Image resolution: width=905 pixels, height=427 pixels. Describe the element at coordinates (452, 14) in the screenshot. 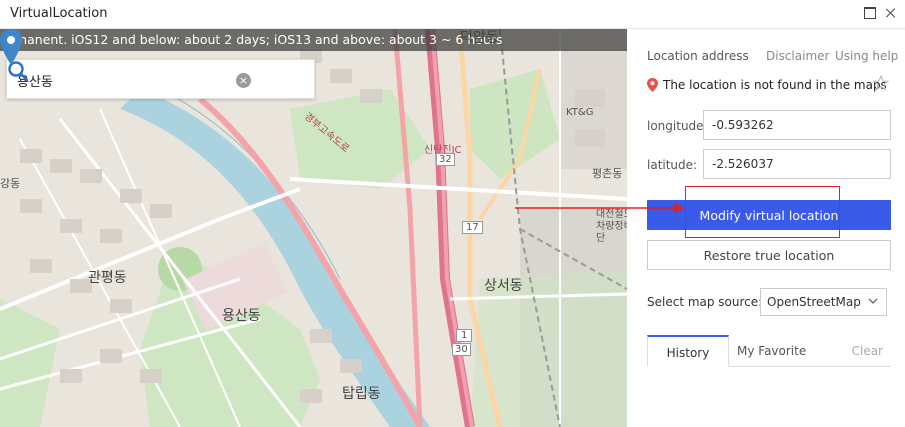

I see `title-bar: VirtualLocation` at that location.